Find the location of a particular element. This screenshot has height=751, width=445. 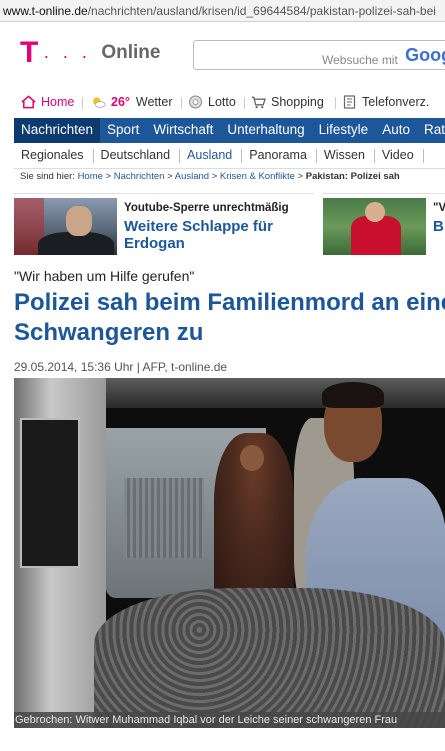

search-input: Websuche mit Goog is located at coordinates (319, 55).